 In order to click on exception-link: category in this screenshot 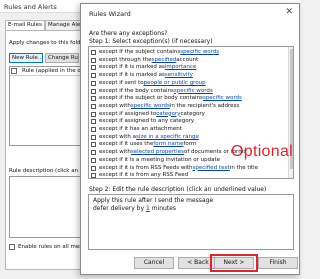, I will do `click(168, 114)`.